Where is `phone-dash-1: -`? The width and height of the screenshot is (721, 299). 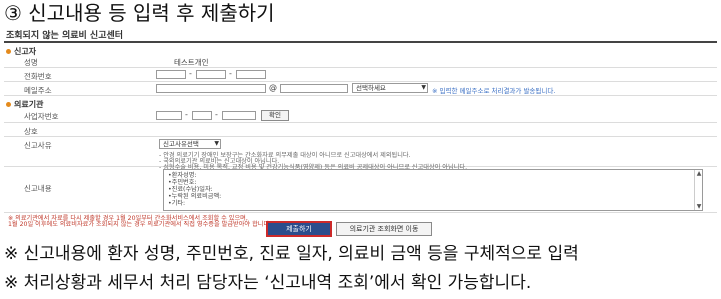 phone-dash-1: - is located at coordinates (190, 73).